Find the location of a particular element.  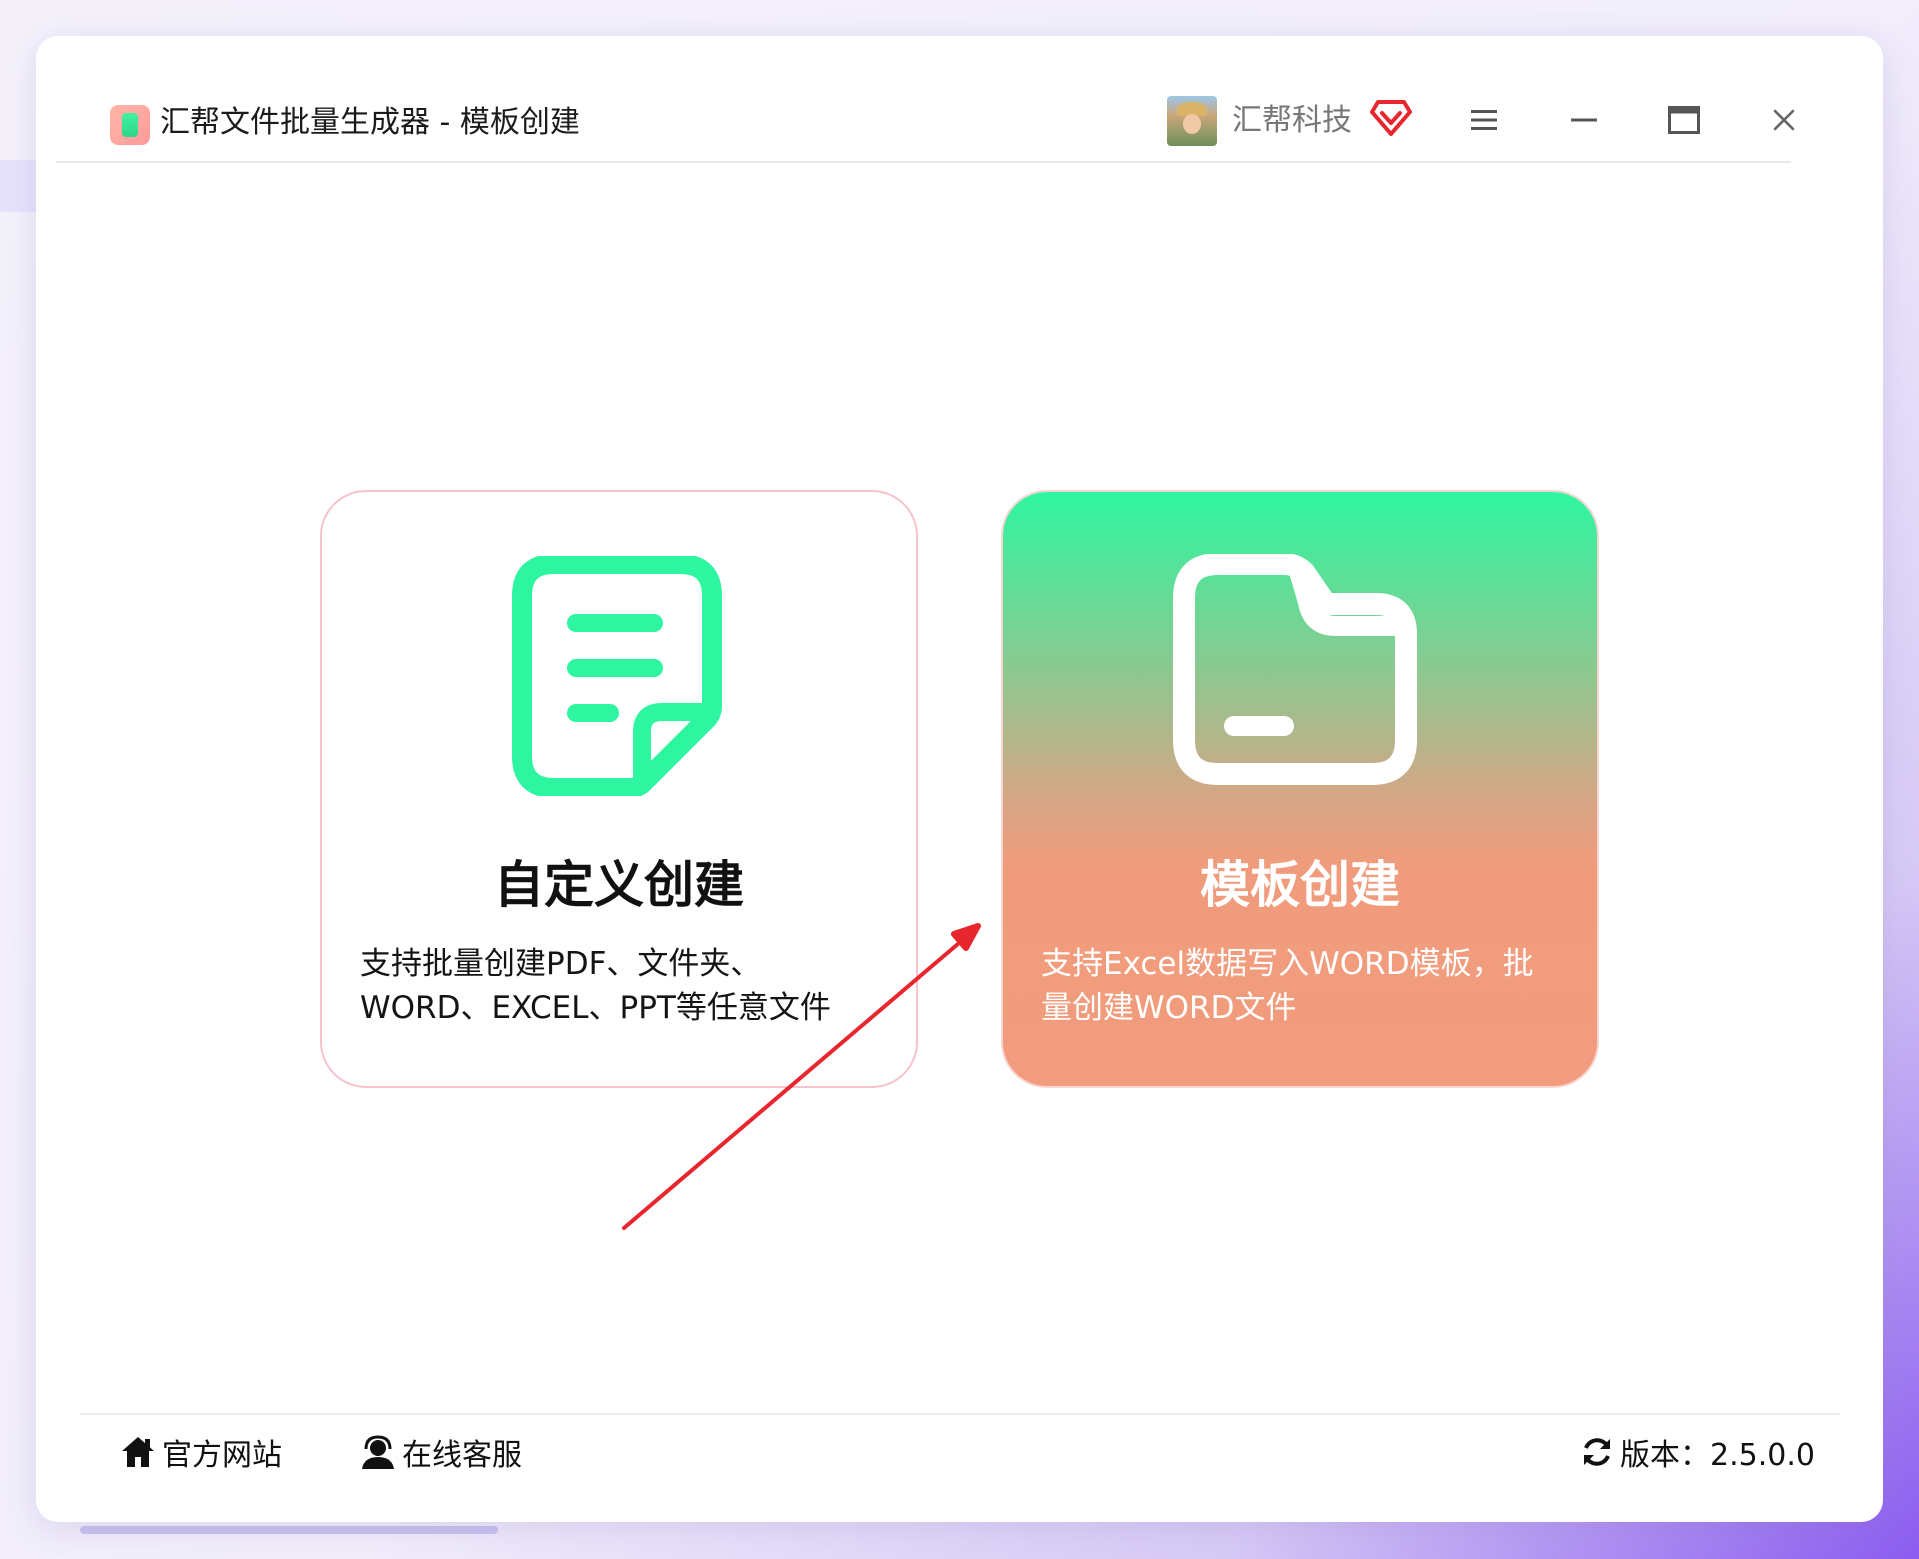

template-card-title: 模板创建 is located at coordinates (1300, 885).